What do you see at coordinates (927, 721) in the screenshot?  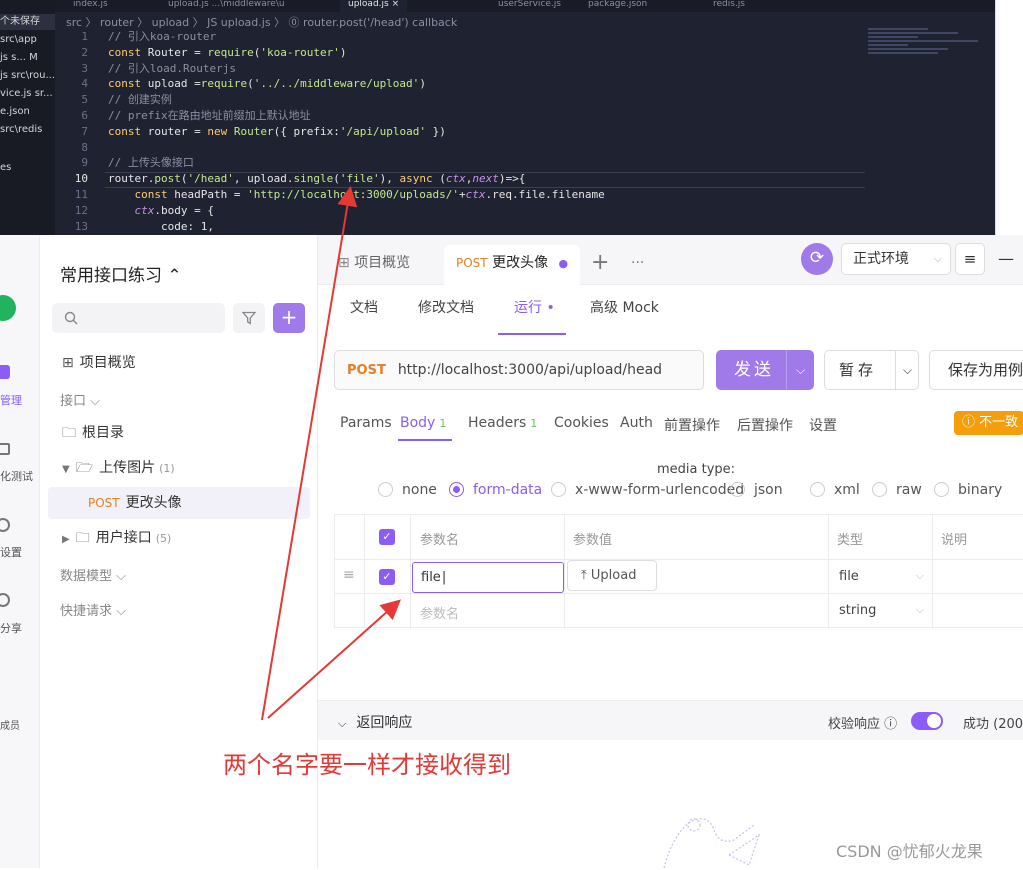 I see `validate-toggle` at bounding box center [927, 721].